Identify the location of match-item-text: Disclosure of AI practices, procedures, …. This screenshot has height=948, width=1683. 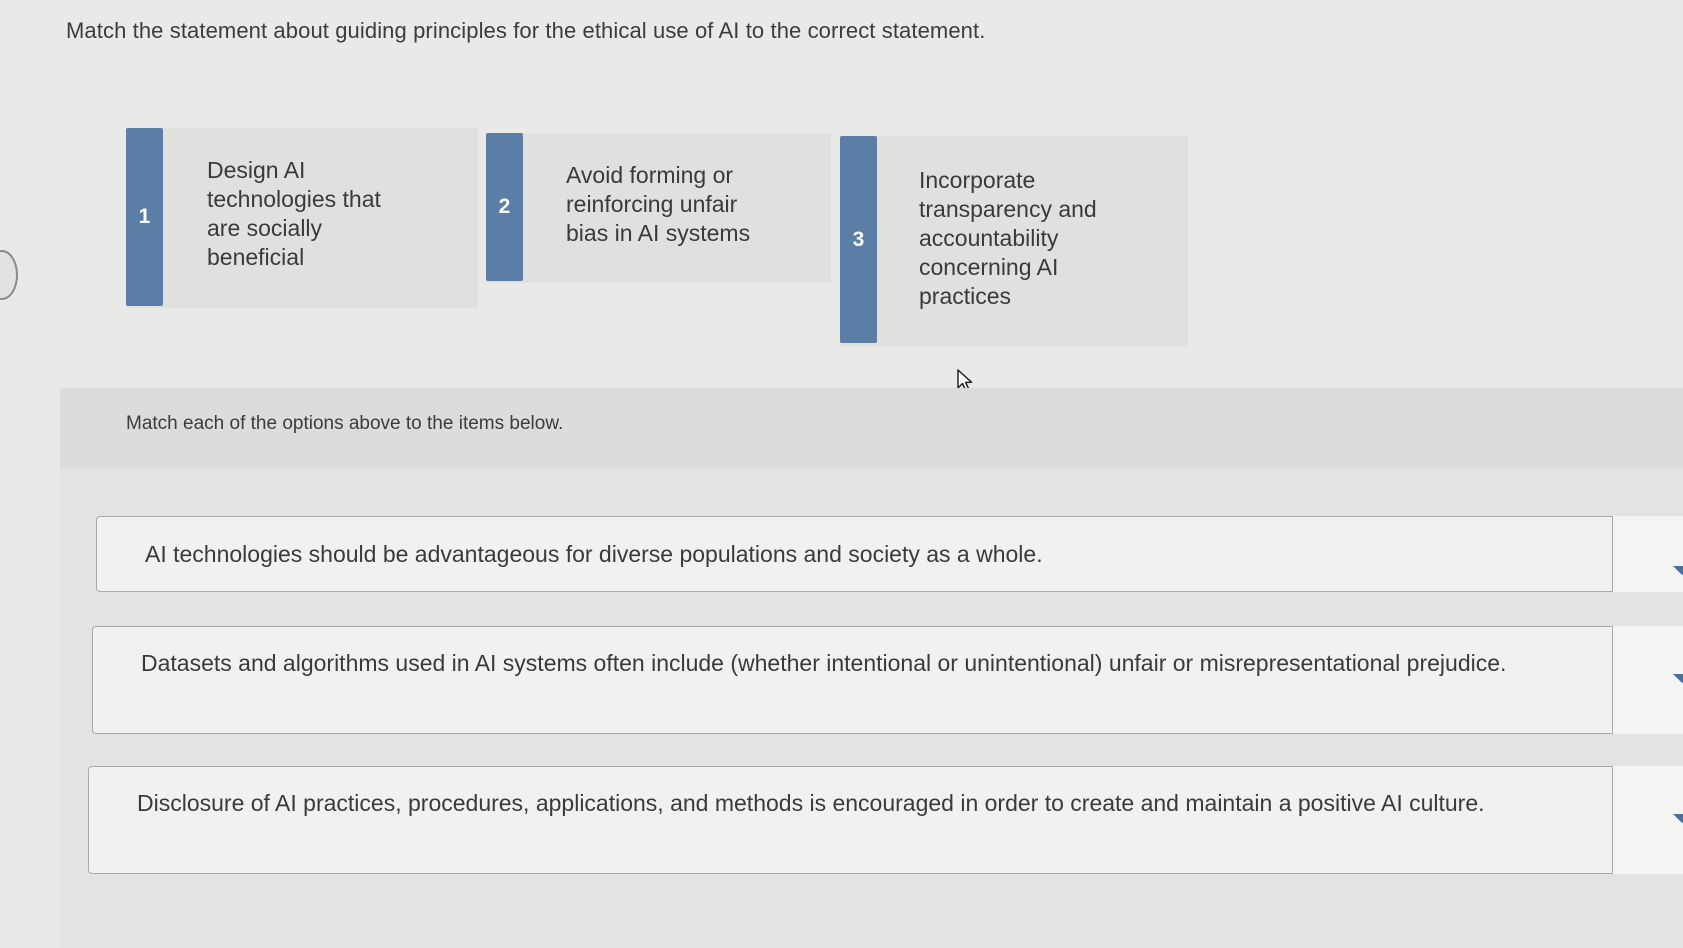
(811, 803).